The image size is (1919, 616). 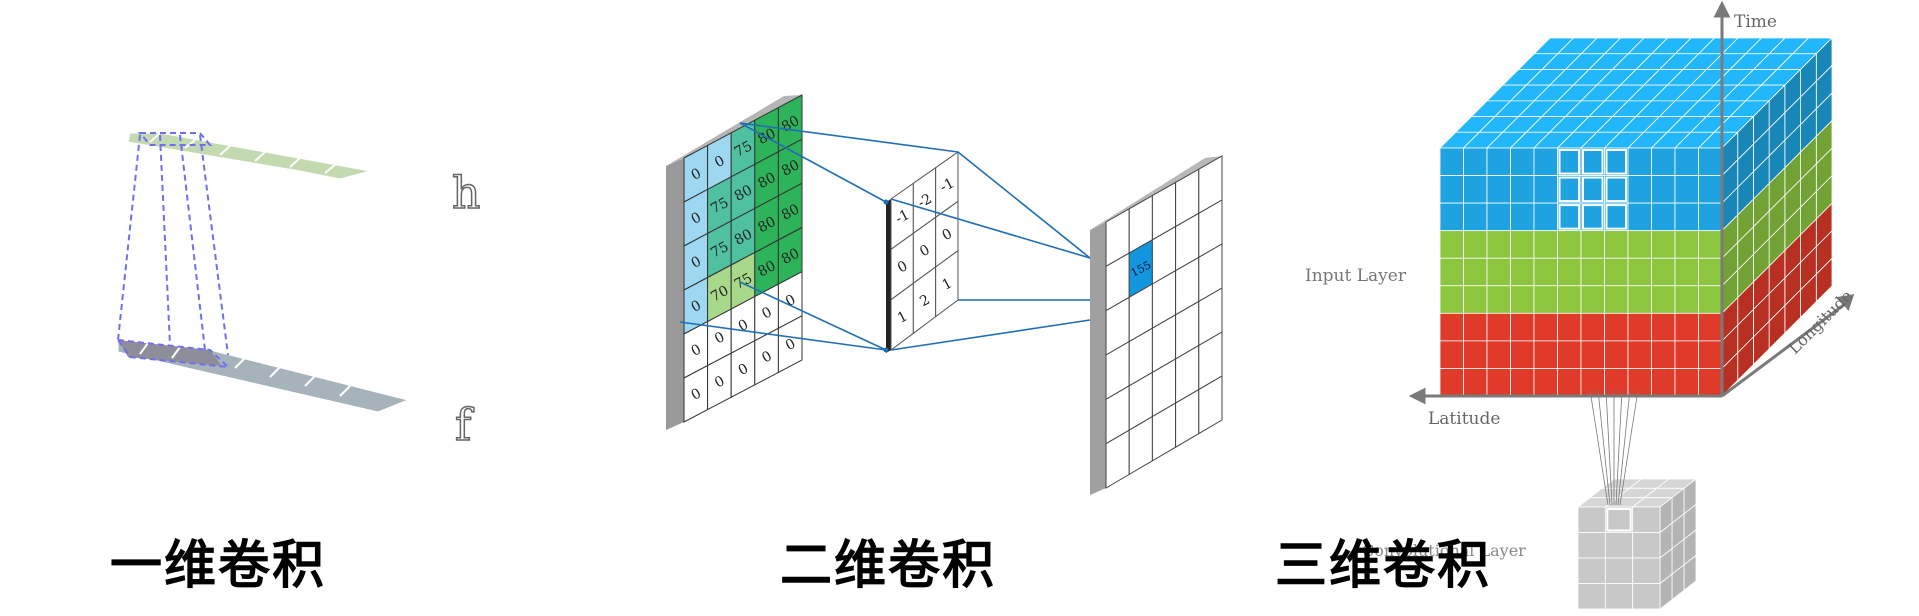 I want to click on label-h: h, so click(x=466, y=193).